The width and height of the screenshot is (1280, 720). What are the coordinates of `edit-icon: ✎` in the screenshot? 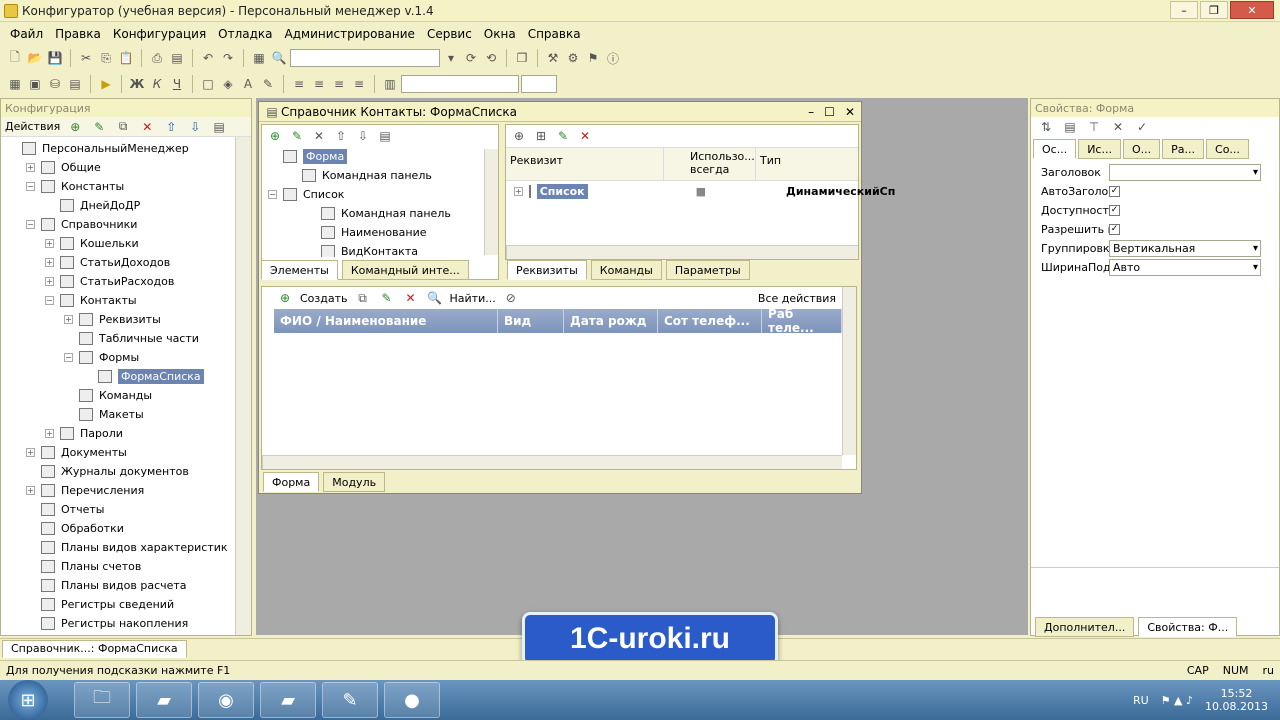 It's located at (99, 127).